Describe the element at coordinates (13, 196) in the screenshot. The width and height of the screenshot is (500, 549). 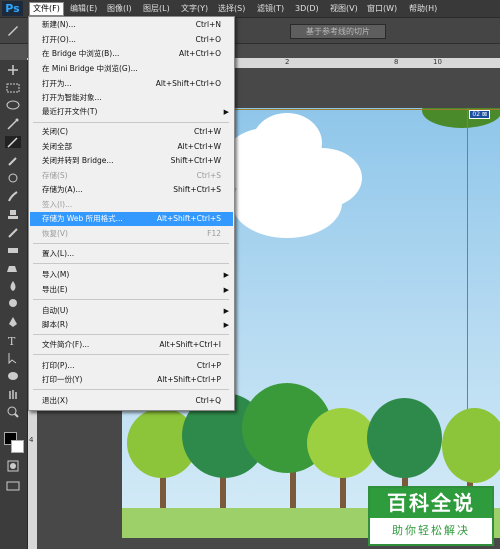
I see `brush-tool-icon` at that location.